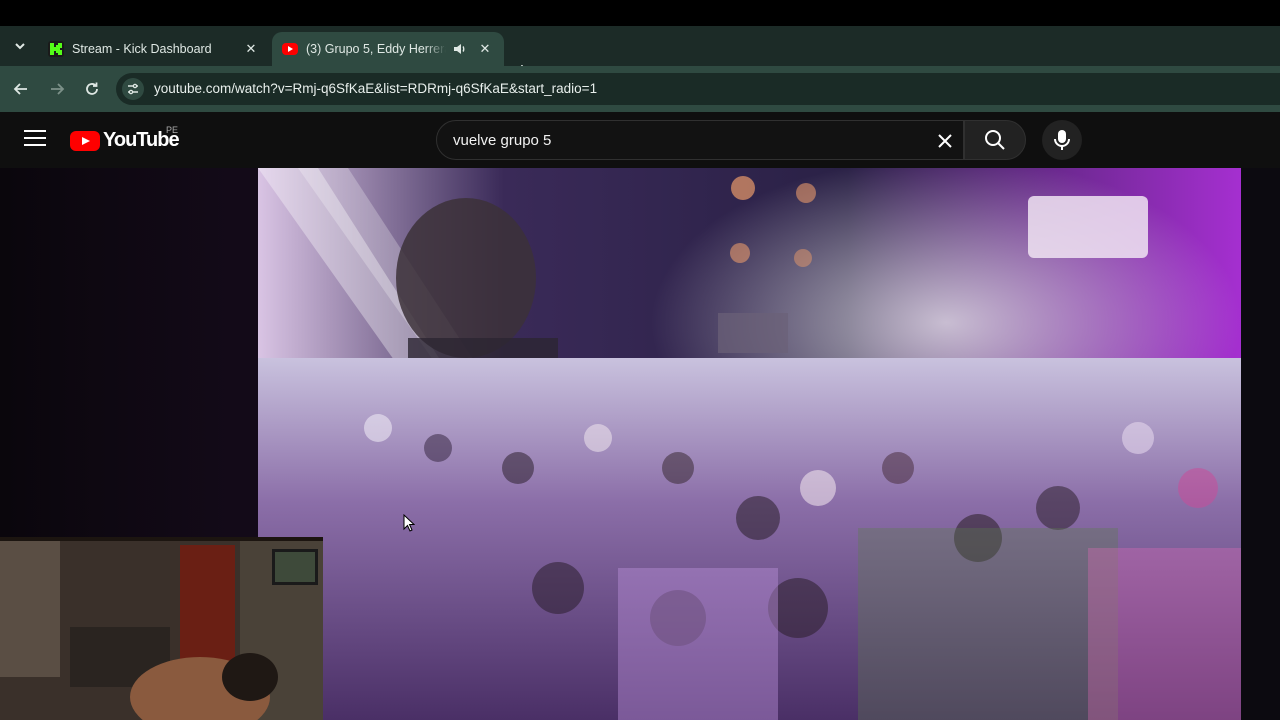  I want to click on top-black-strip, so click(640, 13).